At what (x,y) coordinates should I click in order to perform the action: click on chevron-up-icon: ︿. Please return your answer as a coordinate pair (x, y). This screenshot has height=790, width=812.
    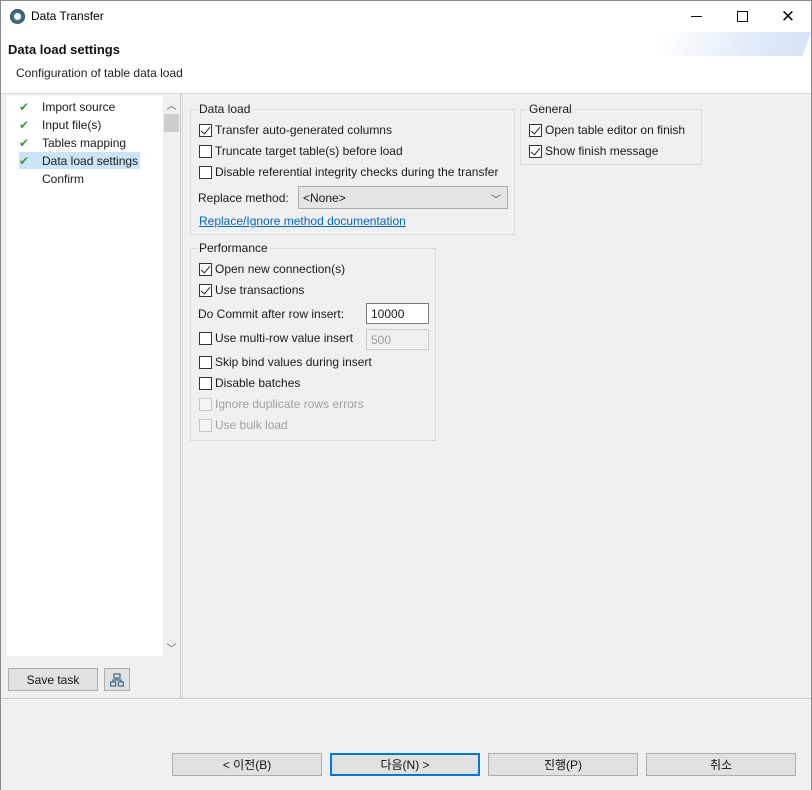
    Looking at the image, I should click on (171, 104).